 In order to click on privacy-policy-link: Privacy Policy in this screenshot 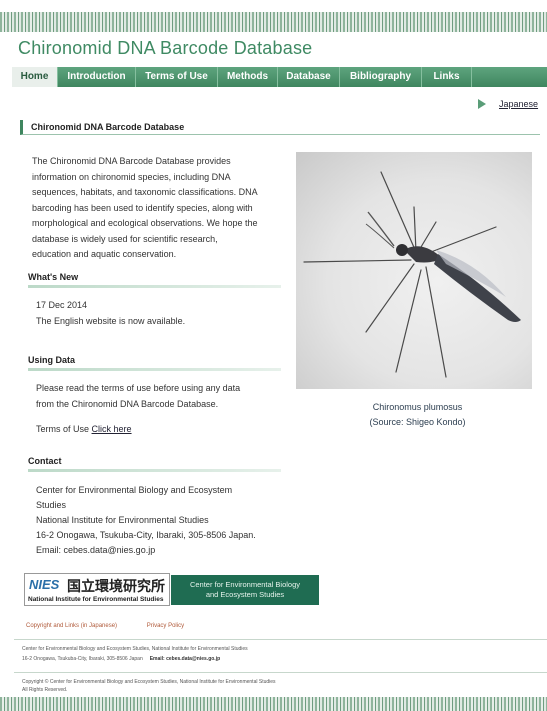, I will do `click(165, 626)`.